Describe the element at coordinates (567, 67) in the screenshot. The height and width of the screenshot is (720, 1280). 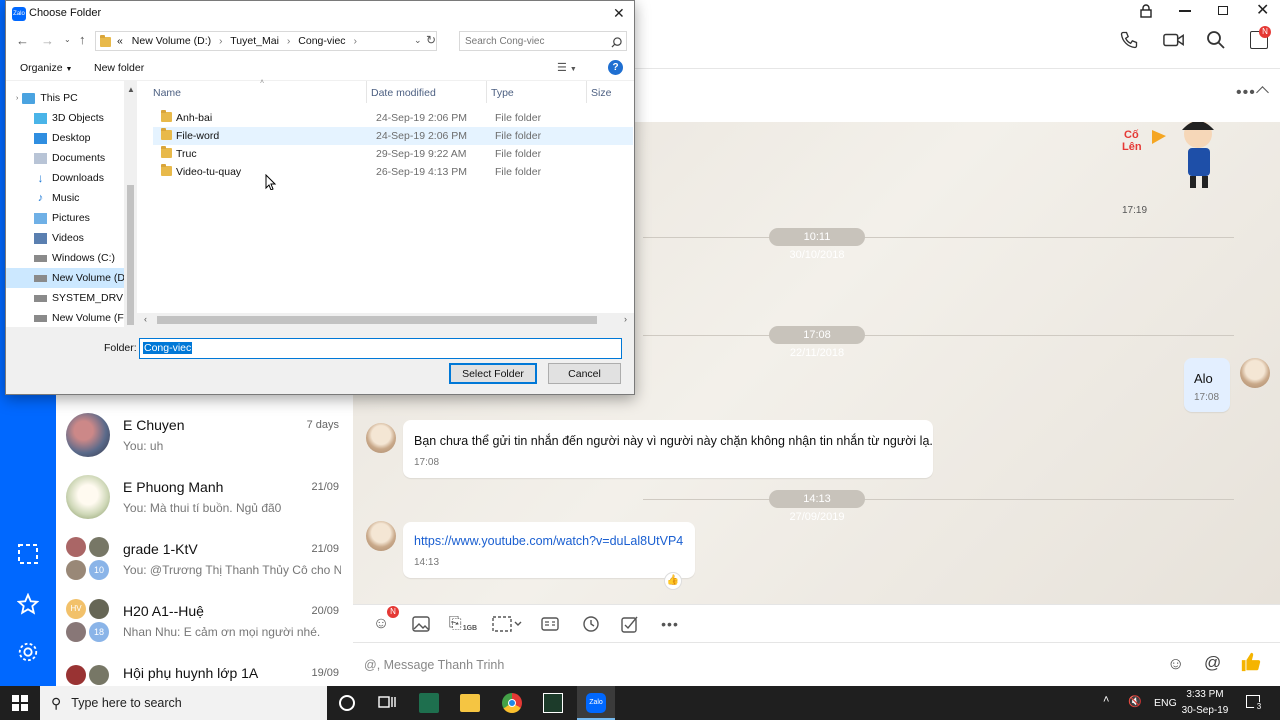
I see `view-options-icon: ☰ ▼` at that location.